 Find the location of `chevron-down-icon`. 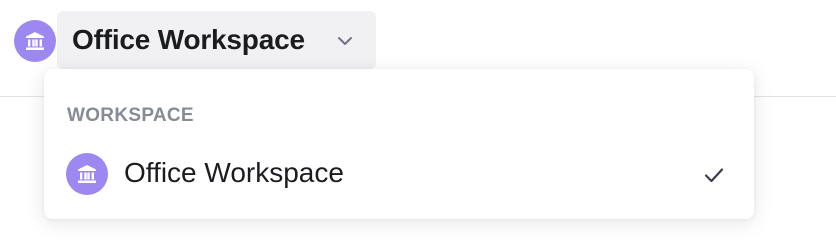

chevron-down-icon is located at coordinates (345, 41).